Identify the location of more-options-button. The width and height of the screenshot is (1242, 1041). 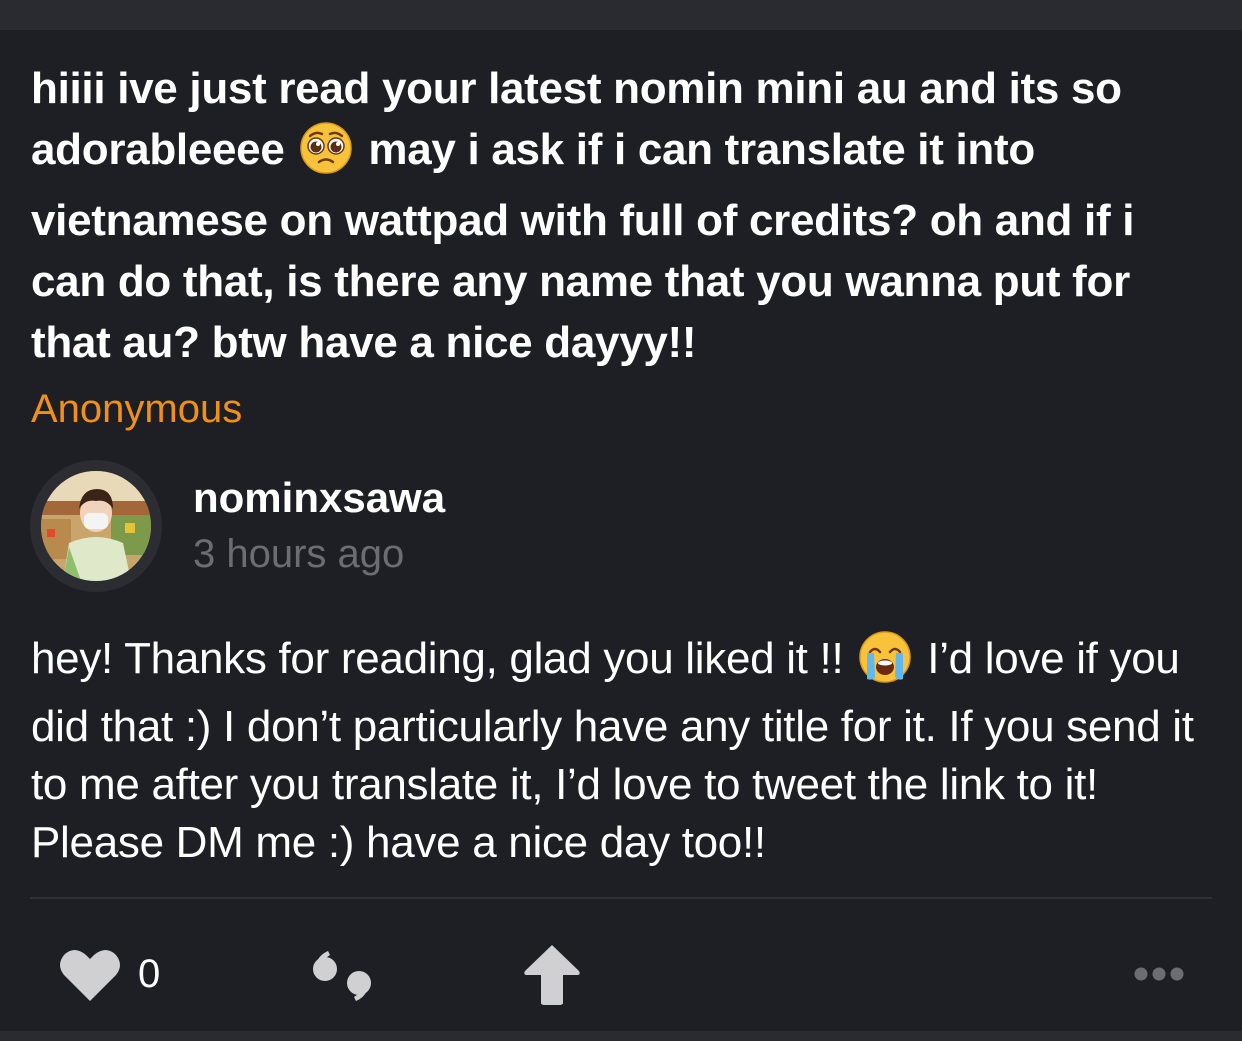
(1159, 976).